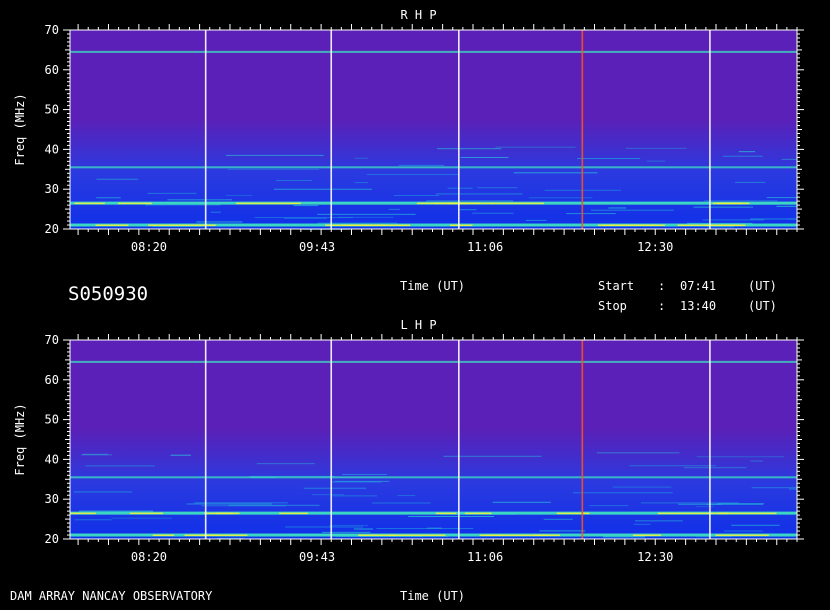 The height and width of the screenshot is (610, 830). What do you see at coordinates (418, 15) in the screenshot?
I see `panel-title: R H P` at bounding box center [418, 15].